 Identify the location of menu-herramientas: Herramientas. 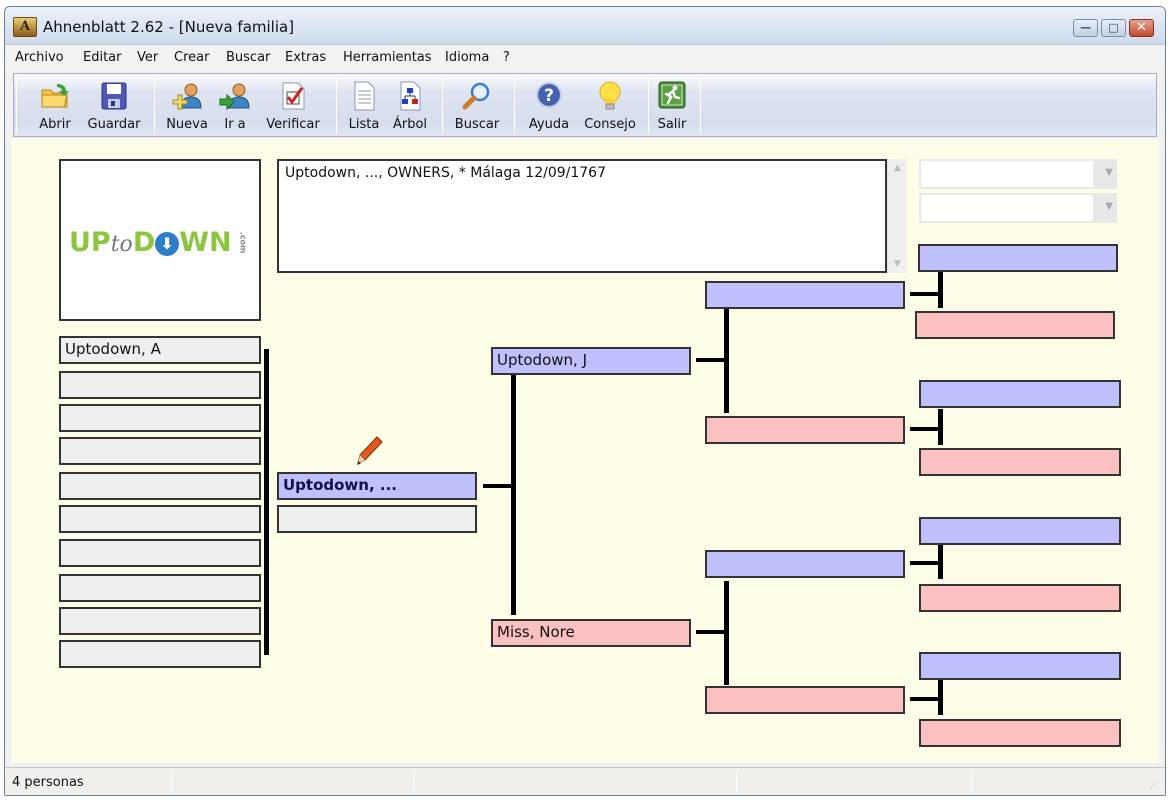
(387, 57).